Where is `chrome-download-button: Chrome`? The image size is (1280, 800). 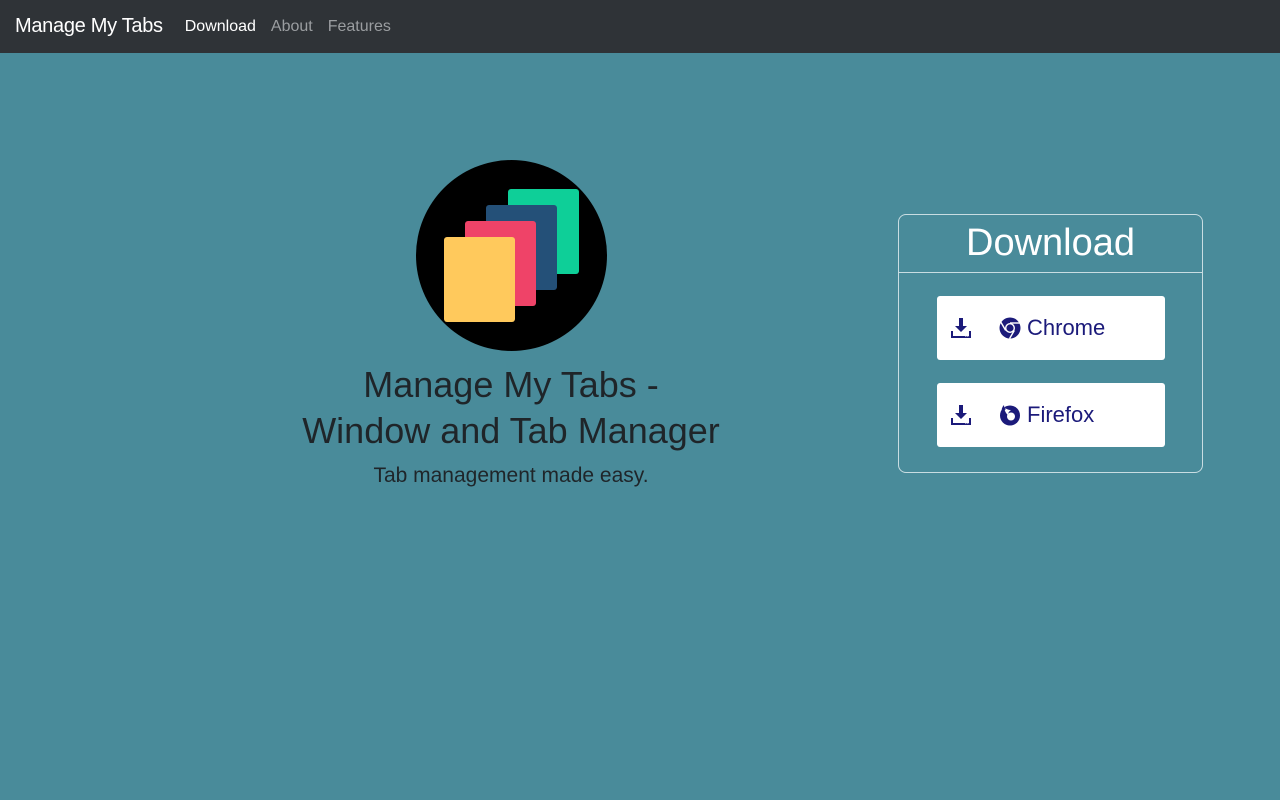 chrome-download-button: Chrome is located at coordinates (1051, 328).